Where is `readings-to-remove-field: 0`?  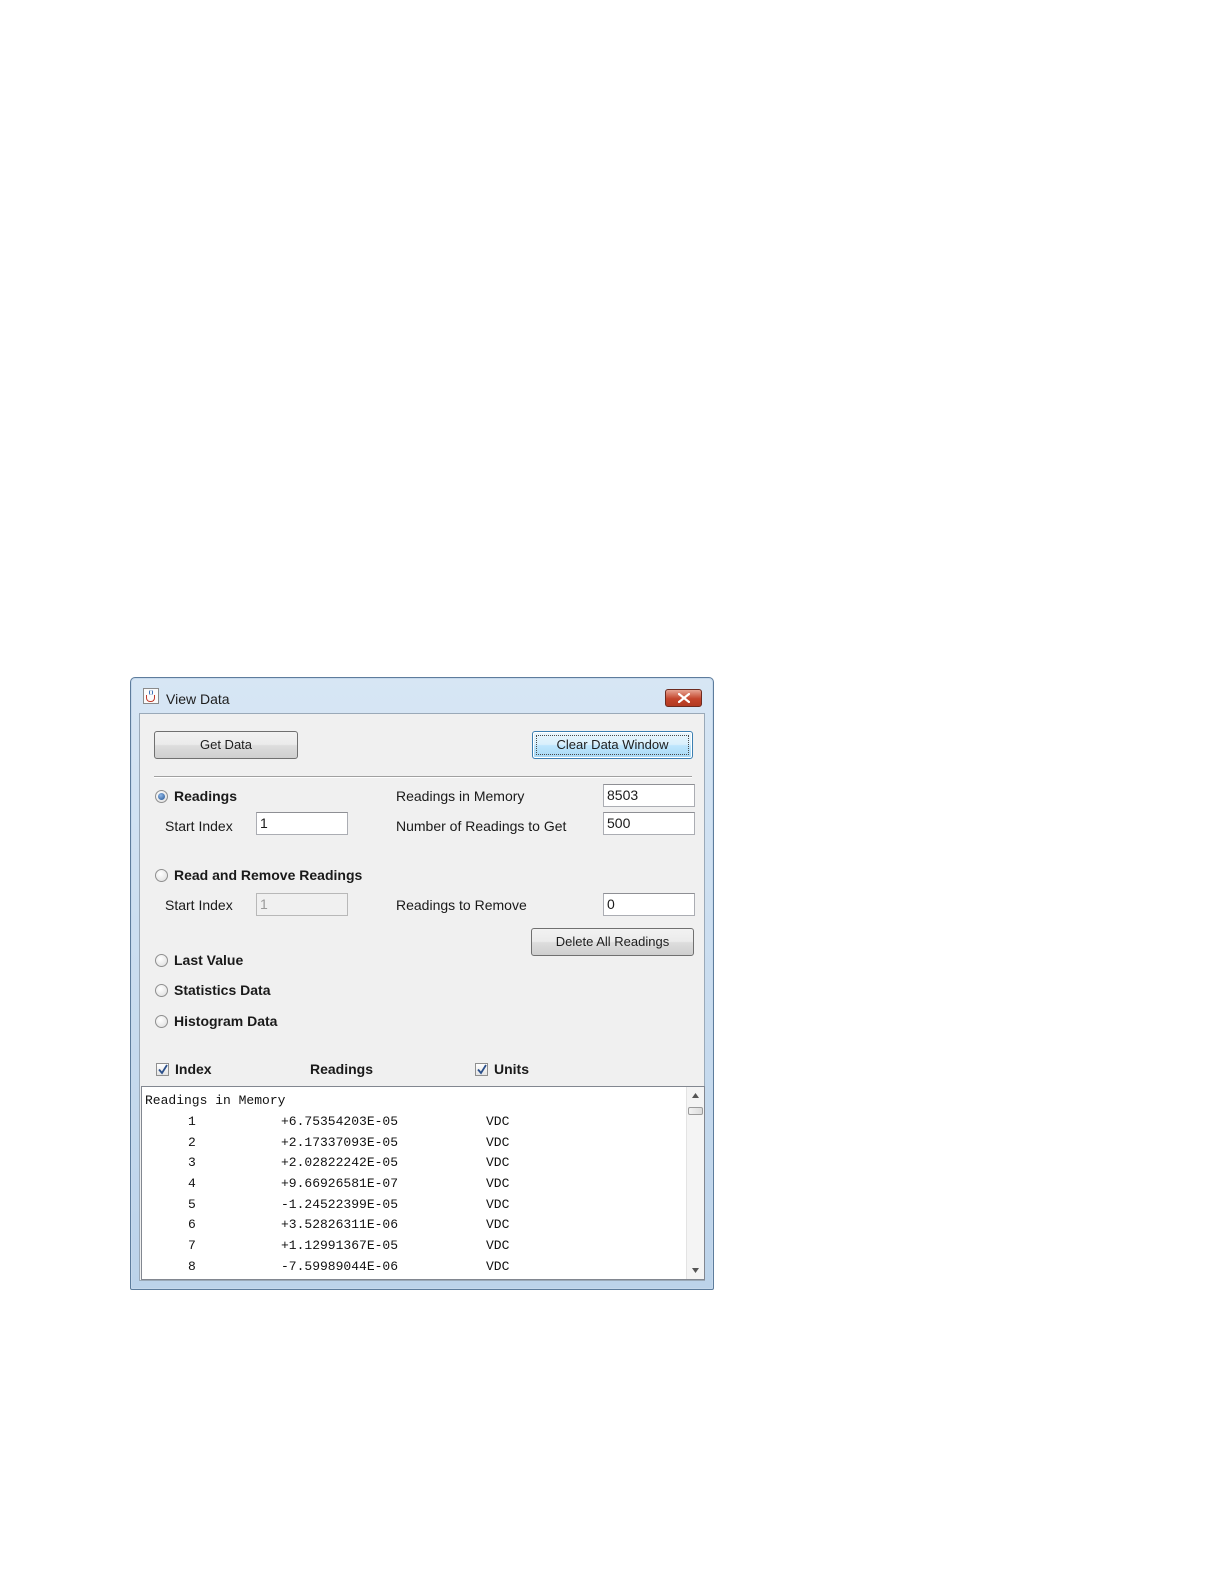 readings-to-remove-field: 0 is located at coordinates (649, 904).